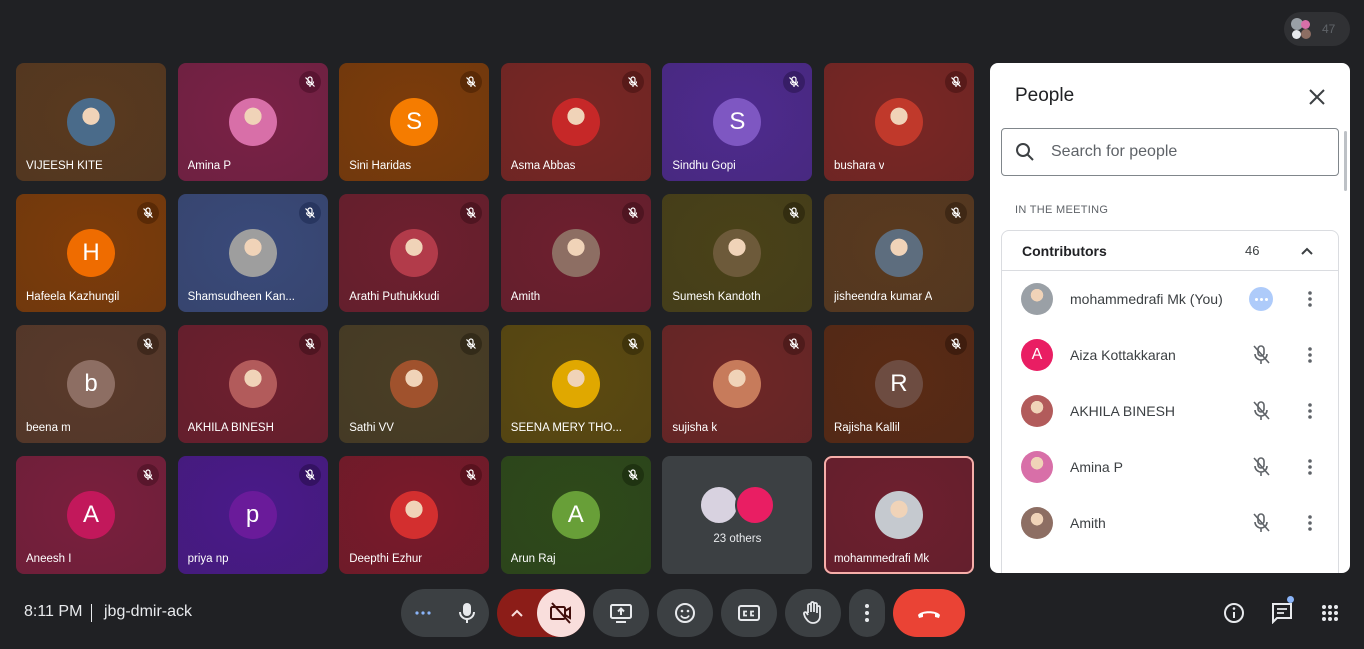  I want to click on participant-row: mohammedrafi Mk (You), so click(1170, 299).